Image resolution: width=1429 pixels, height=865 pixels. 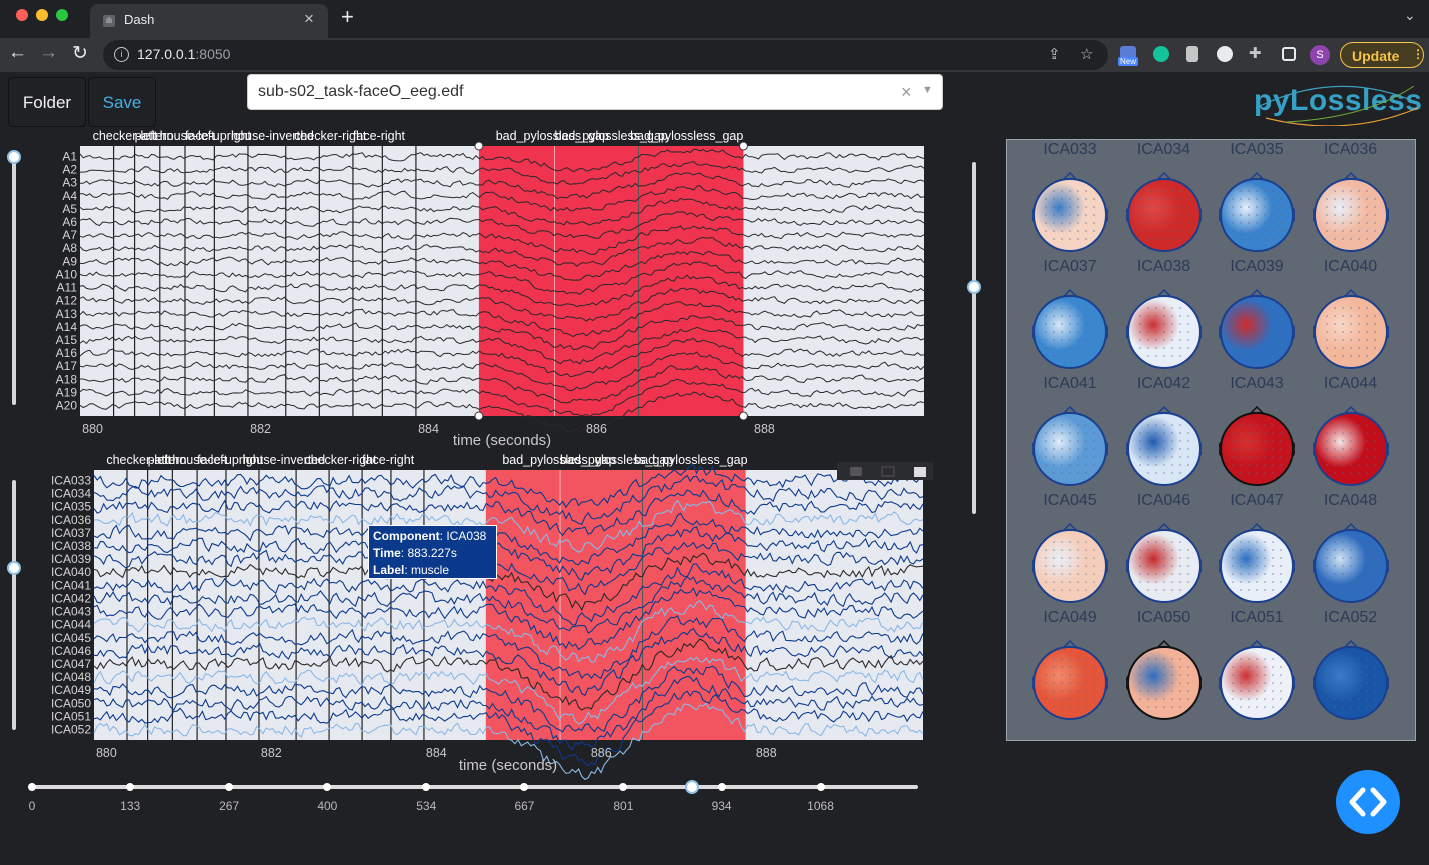 I want to click on channel-label: ICA048, so click(x=71, y=677).